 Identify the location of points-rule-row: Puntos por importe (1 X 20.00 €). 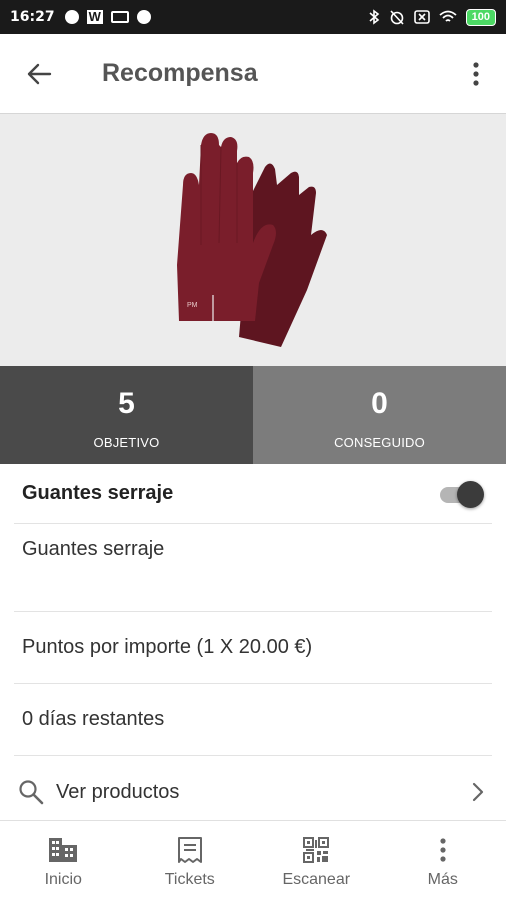
(253, 648).